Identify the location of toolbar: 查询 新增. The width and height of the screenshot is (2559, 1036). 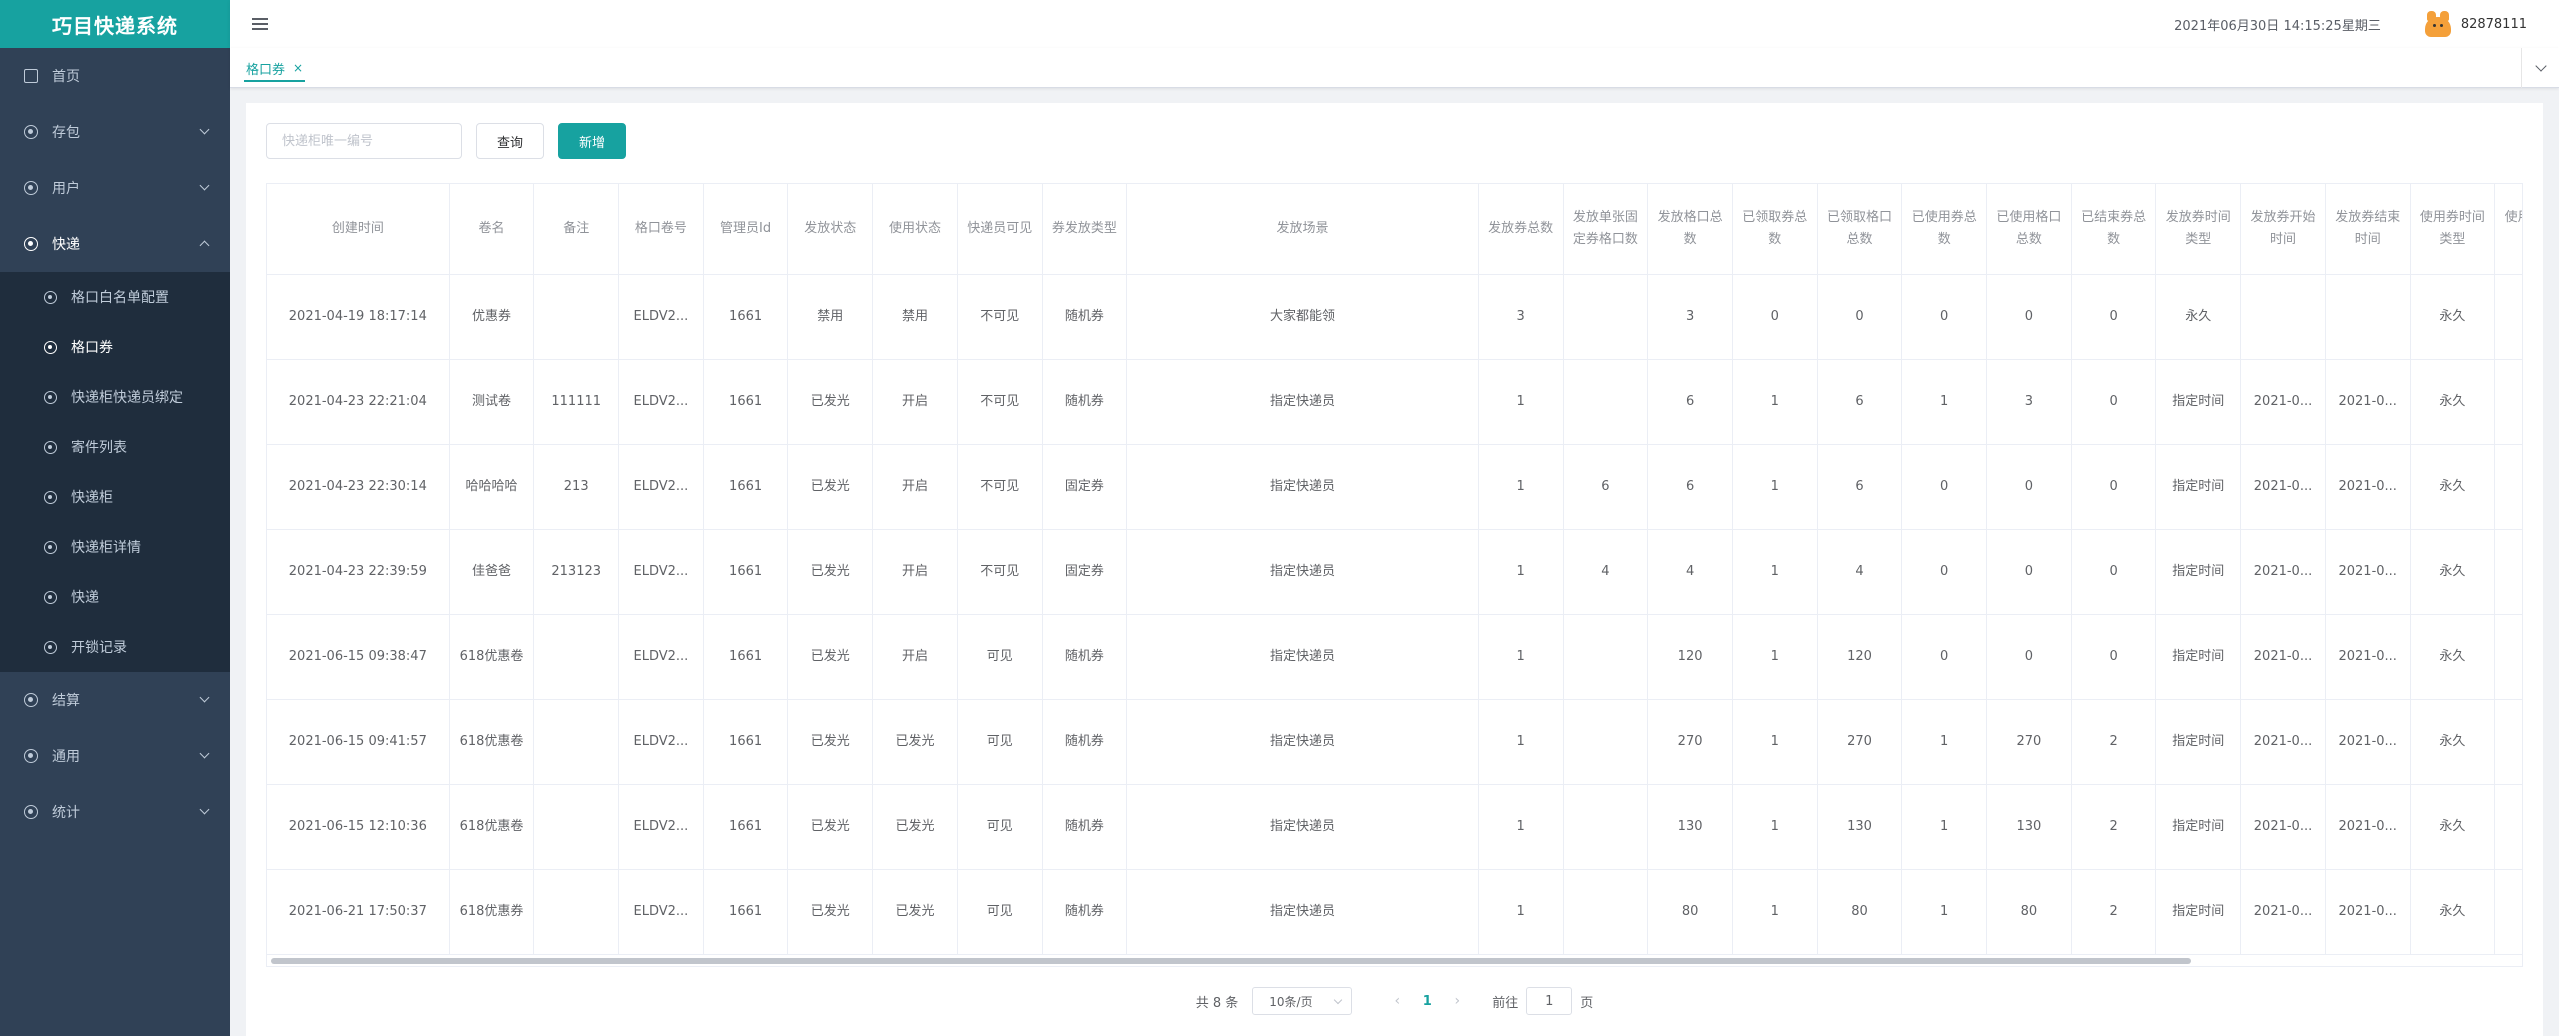
(446, 141).